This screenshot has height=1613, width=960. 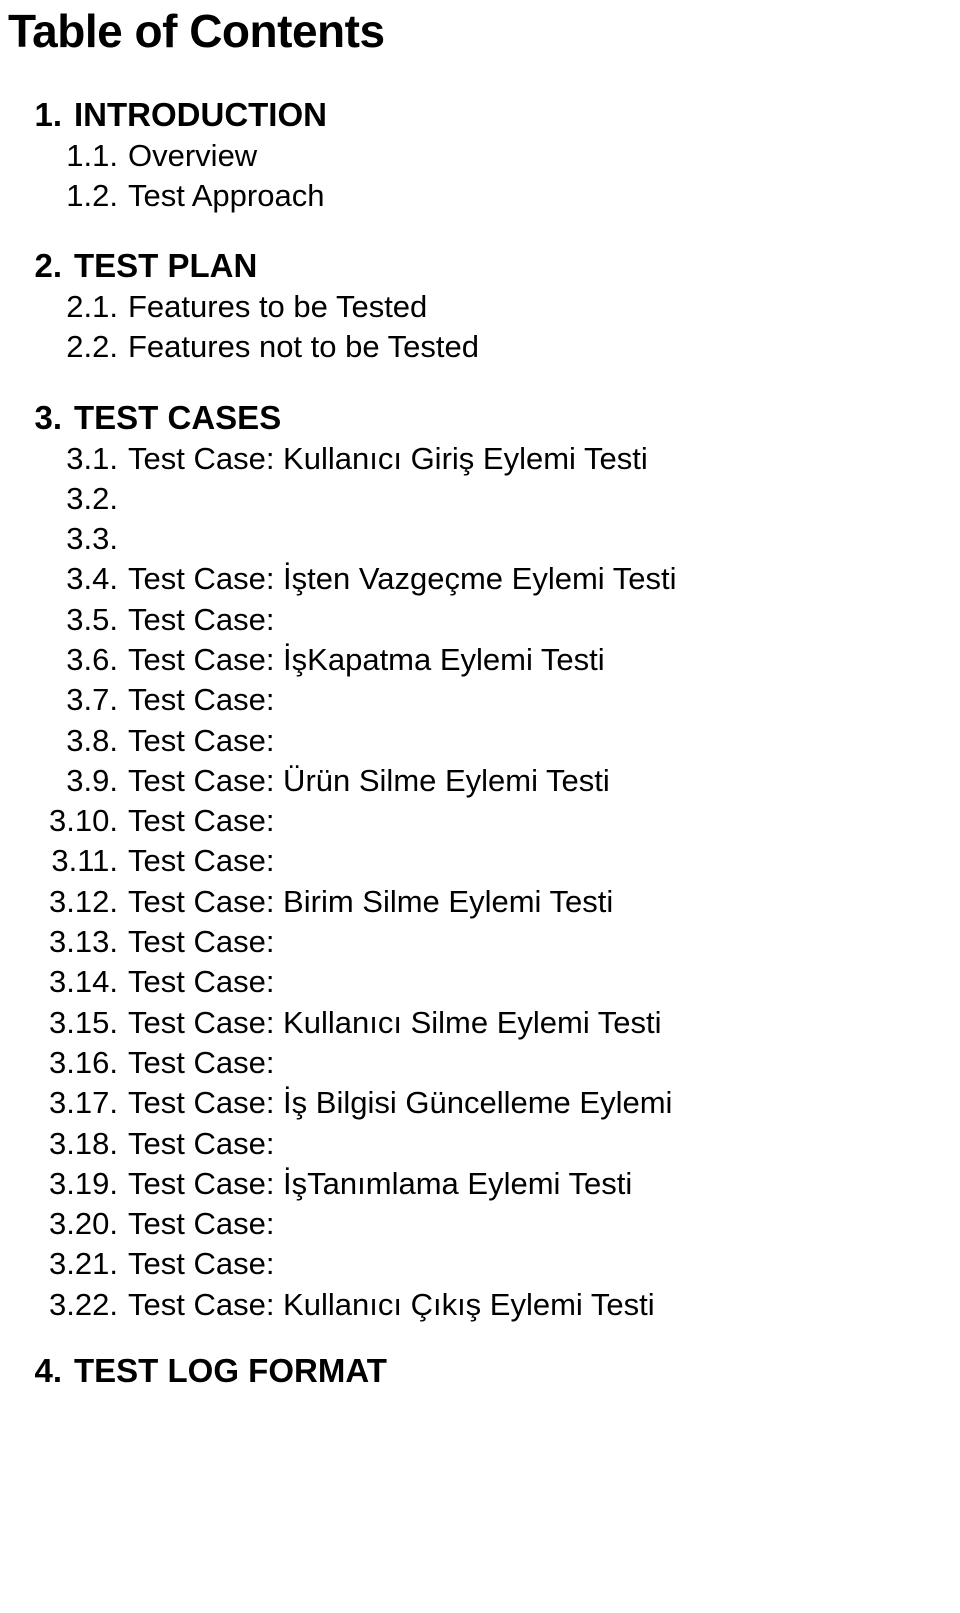 What do you see at coordinates (92, 619) in the screenshot?
I see `toc-entry-number: 3.5.` at bounding box center [92, 619].